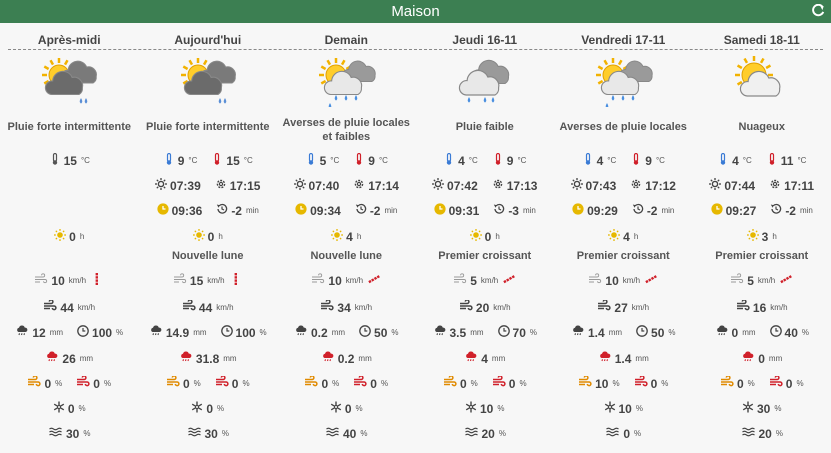 The width and height of the screenshot is (831, 453). I want to click on day-name: Après-midi, so click(69, 40).